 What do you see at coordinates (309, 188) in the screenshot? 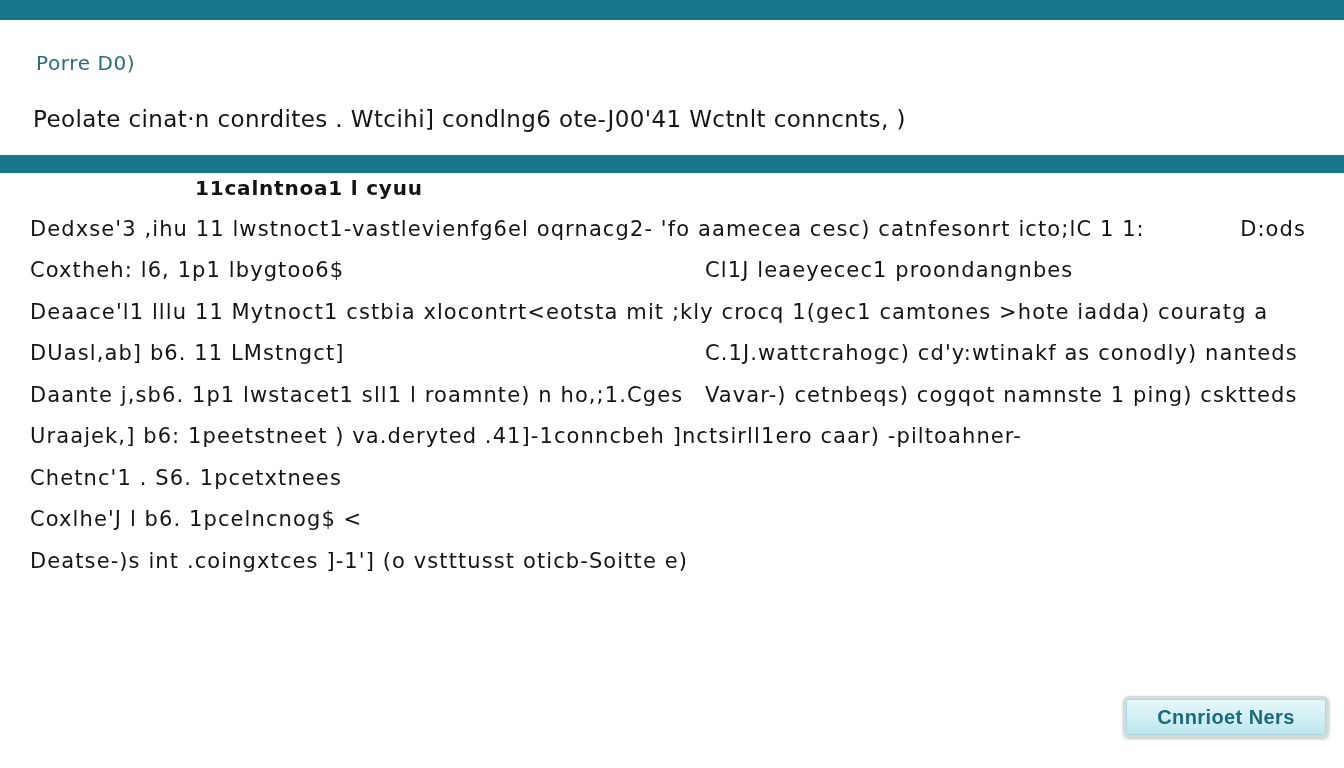
I see `list-heading: 11calntnoa1 l cyuu` at bounding box center [309, 188].